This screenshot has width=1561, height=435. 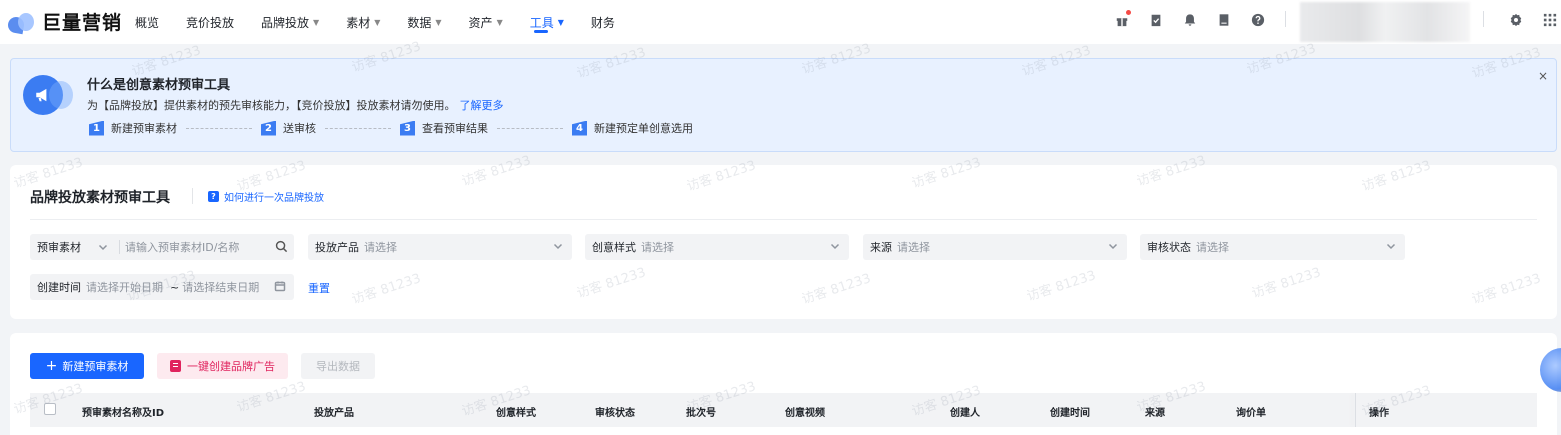 I want to click on steps: 1 新建预审素材 2 送审核 3 查看预审结果 4 新建预定单创意选用, so click(x=391, y=128).